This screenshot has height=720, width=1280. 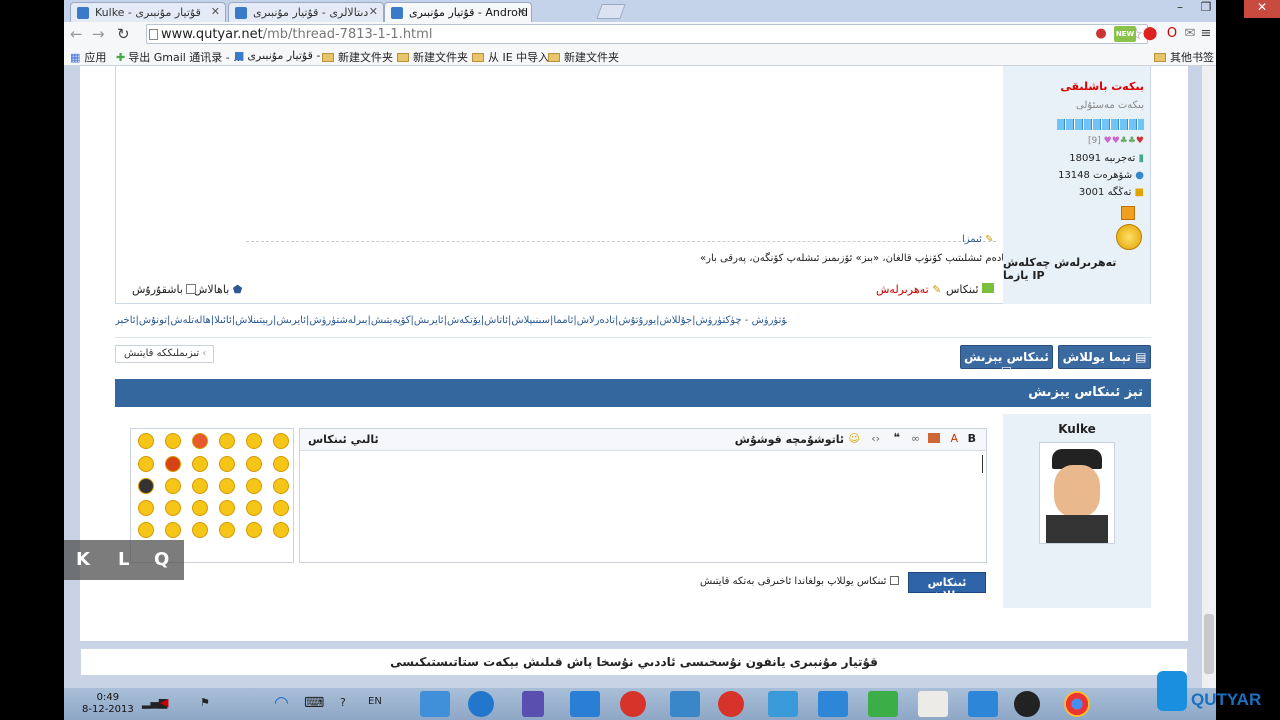 I want to click on smiley-icon: ☺, so click(x=854, y=438).